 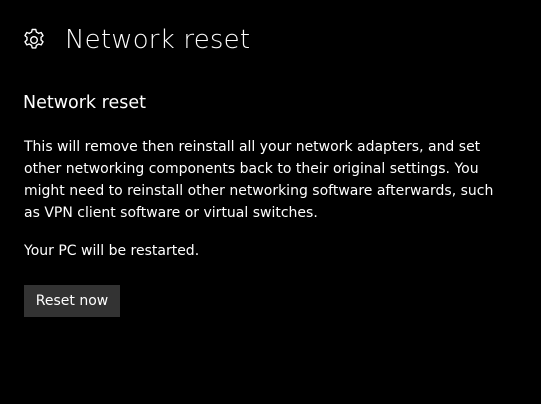 I want to click on restart-note: Your PC will be restarted., so click(x=112, y=251).